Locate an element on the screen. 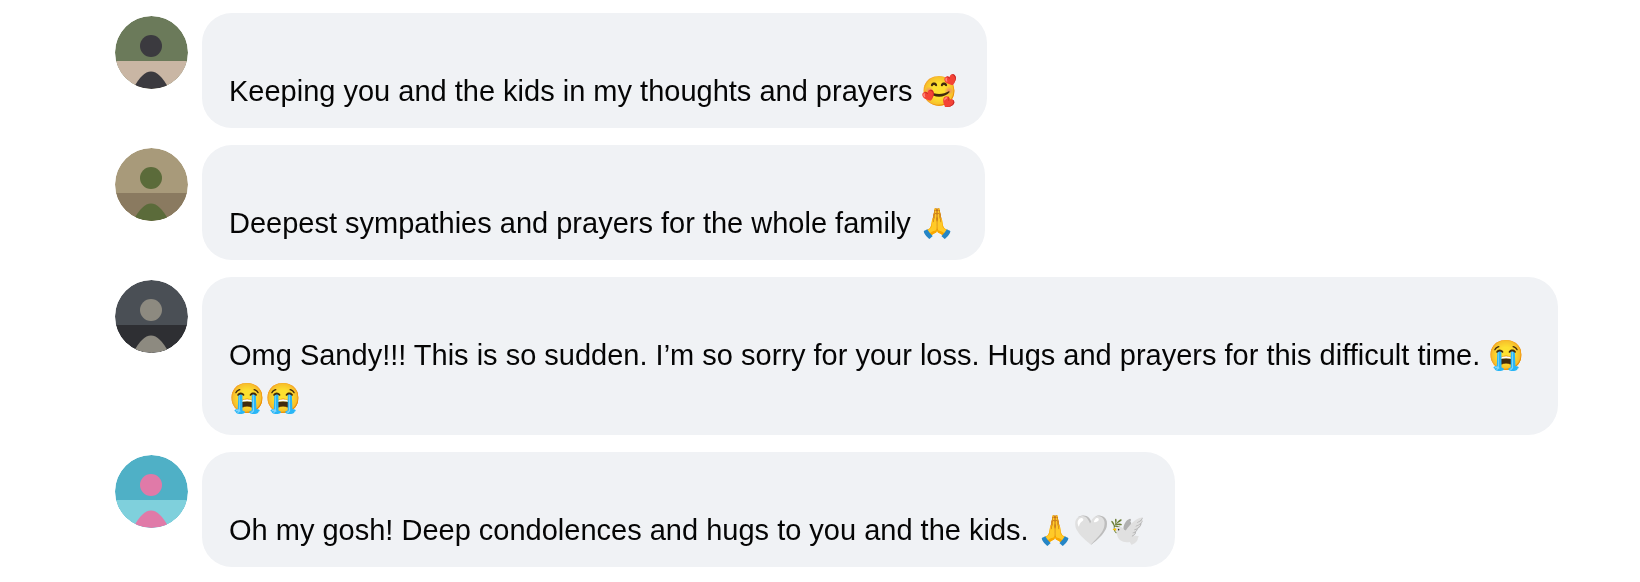 This screenshot has height=582, width=1640. comment-text: Omg Sandy!!! This is so sudden. I’m so sorry for your loss. Hugs and prayers for this difficult time. 😭😭😭 is located at coordinates (877, 377).